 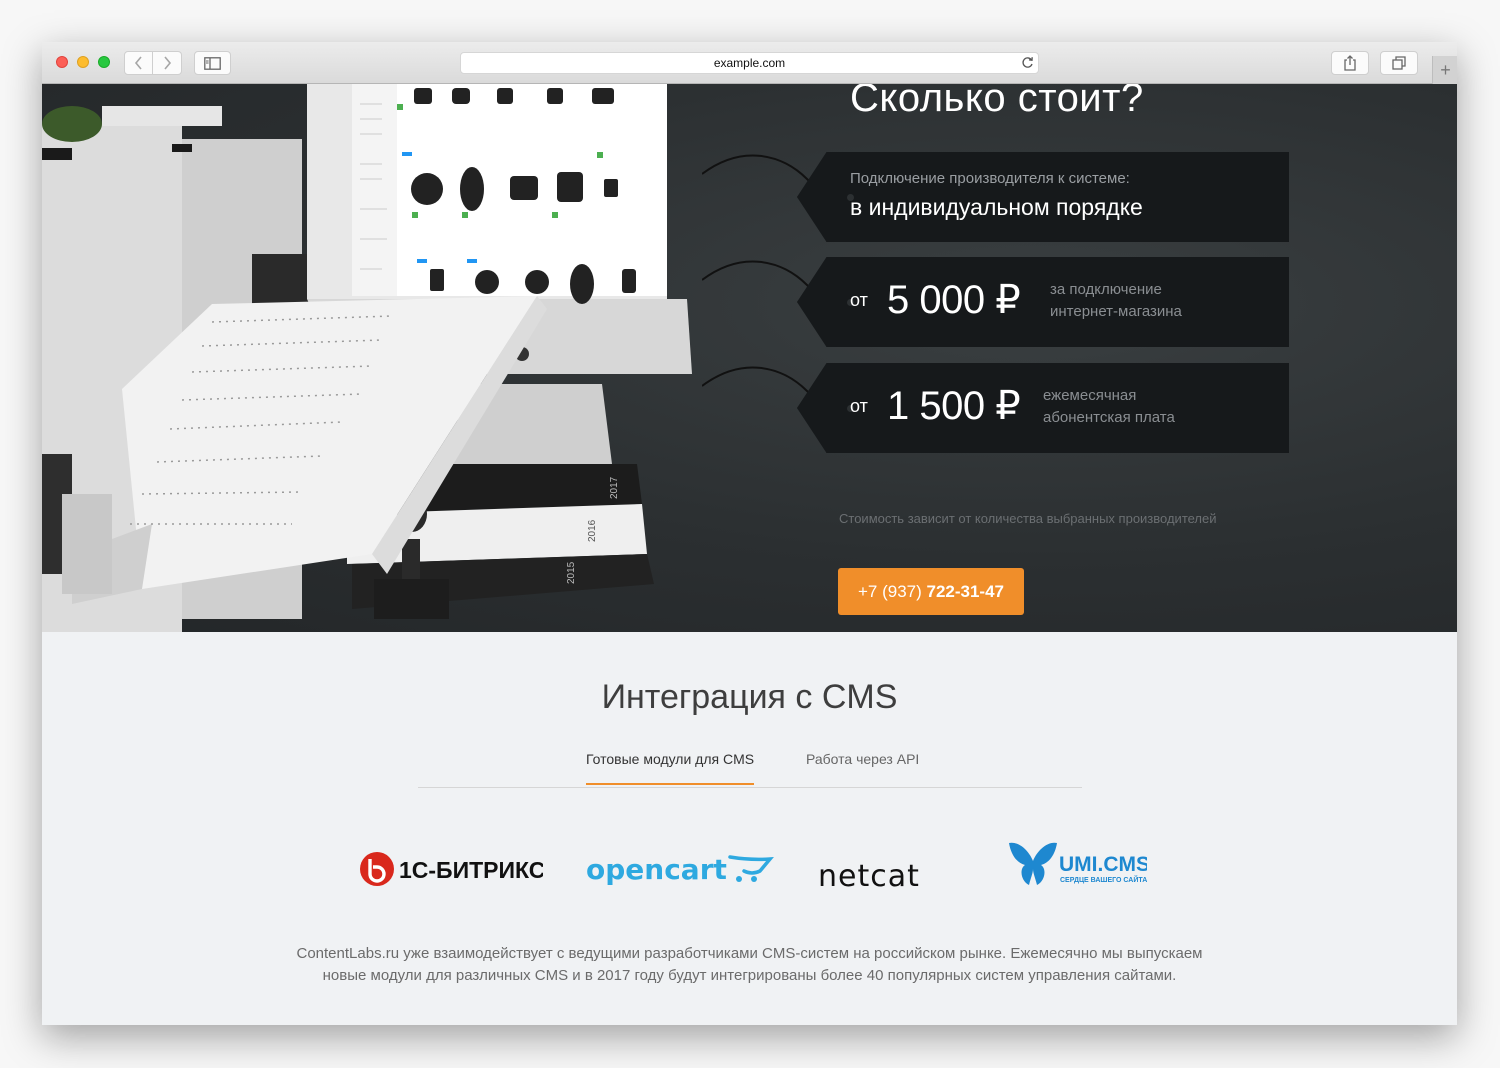 I want to click on phone-number: 722-31-47, so click(x=965, y=591).